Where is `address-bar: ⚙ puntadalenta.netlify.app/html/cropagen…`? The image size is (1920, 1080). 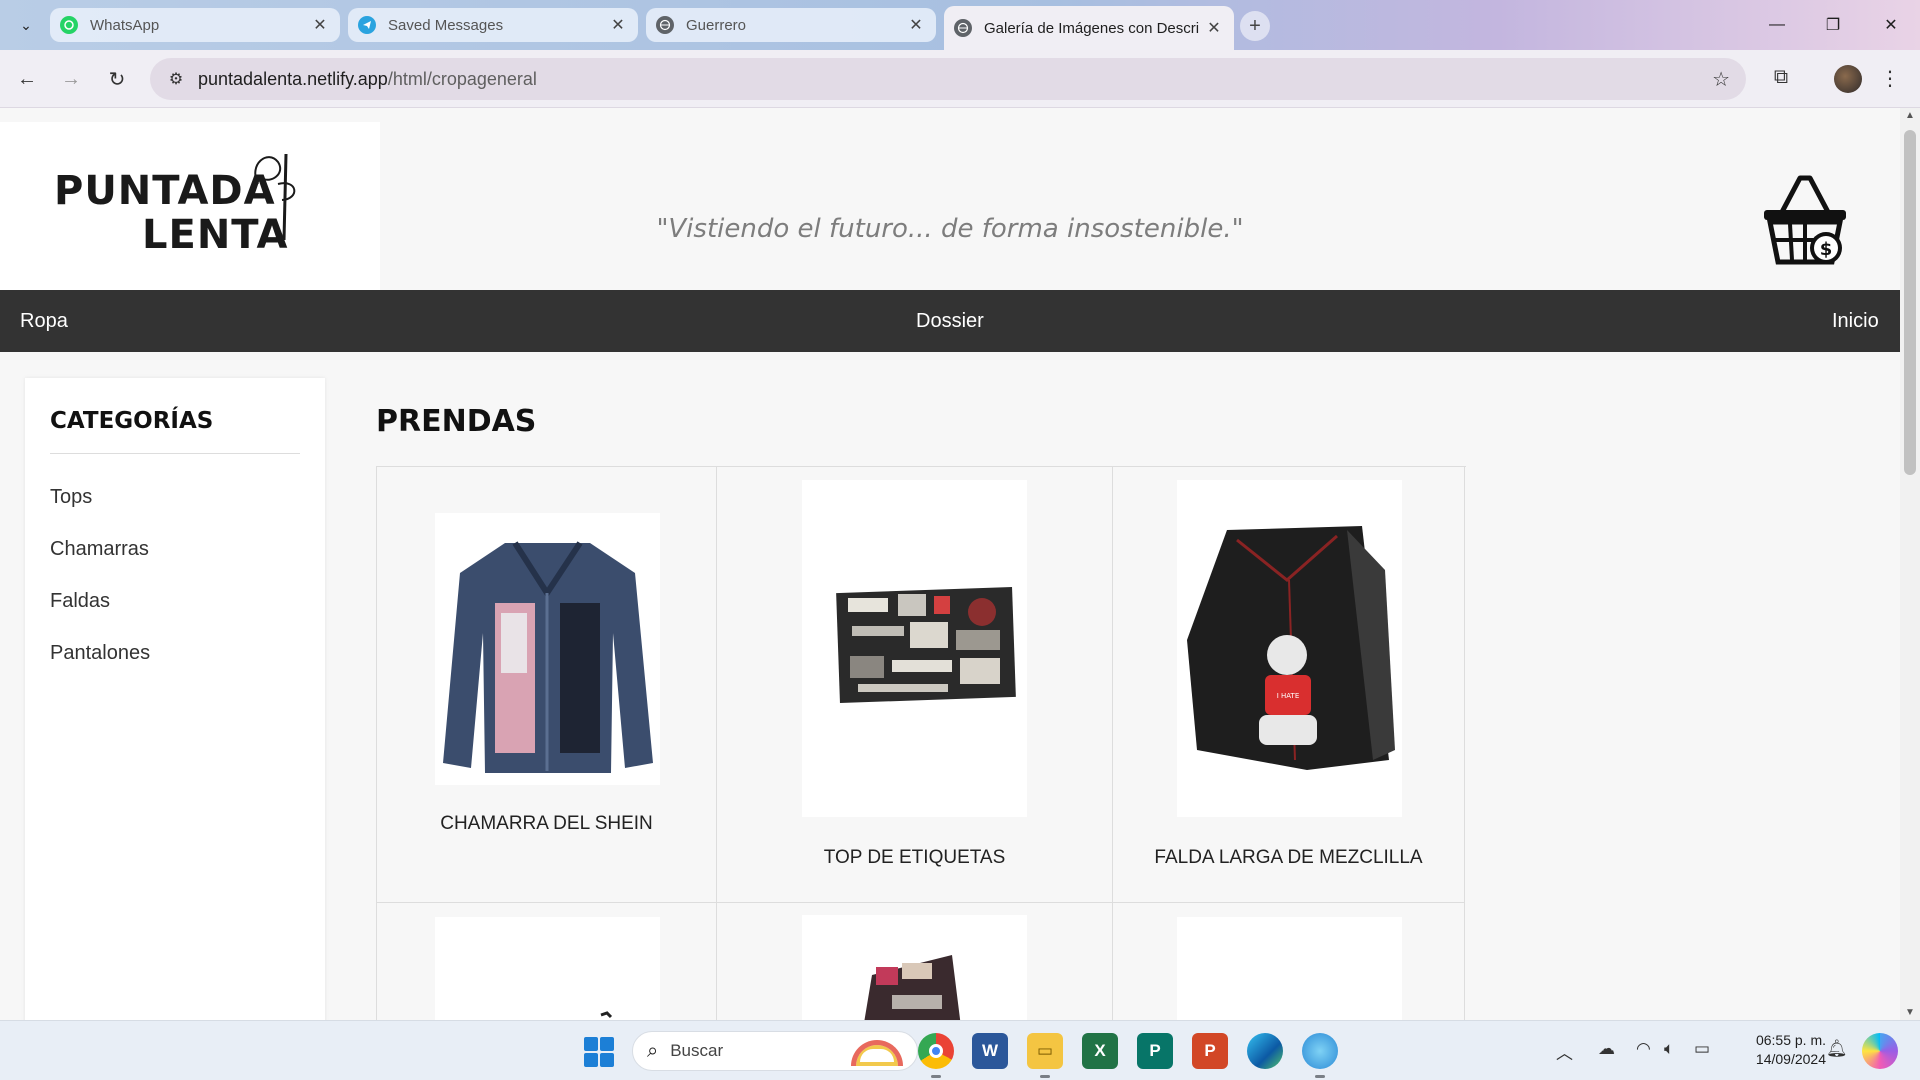 address-bar: ⚙ puntadalenta.netlify.app/html/cropagen… is located at coordinates (948, 79).